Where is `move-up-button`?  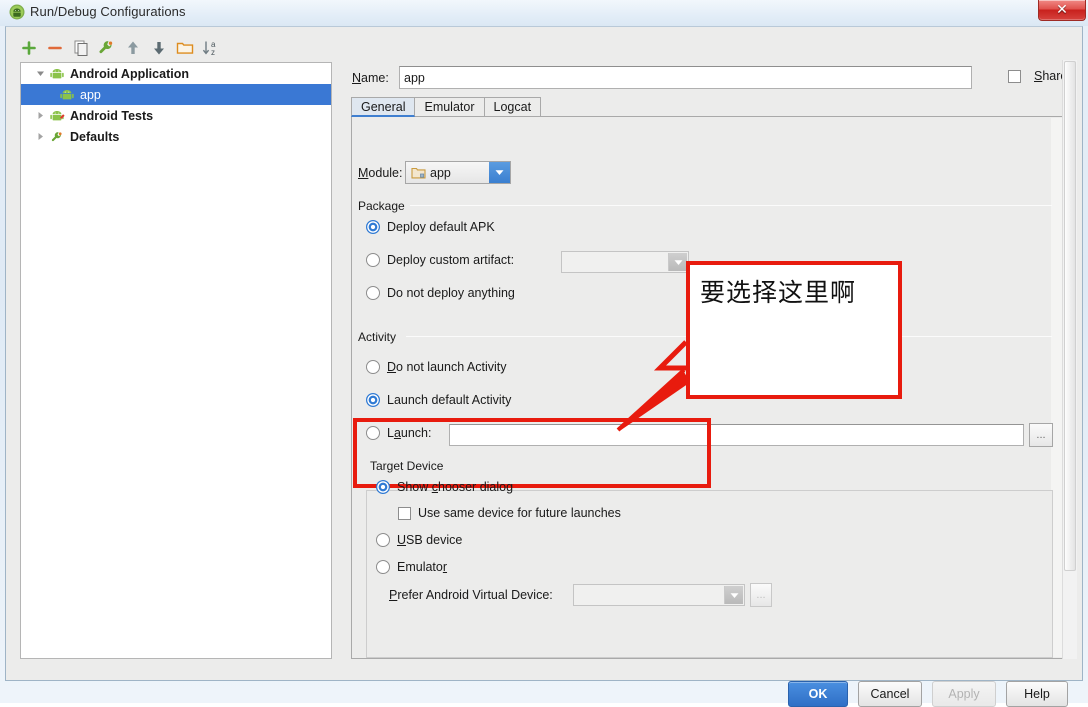 move-up-button is located at coordinates (133, 48).